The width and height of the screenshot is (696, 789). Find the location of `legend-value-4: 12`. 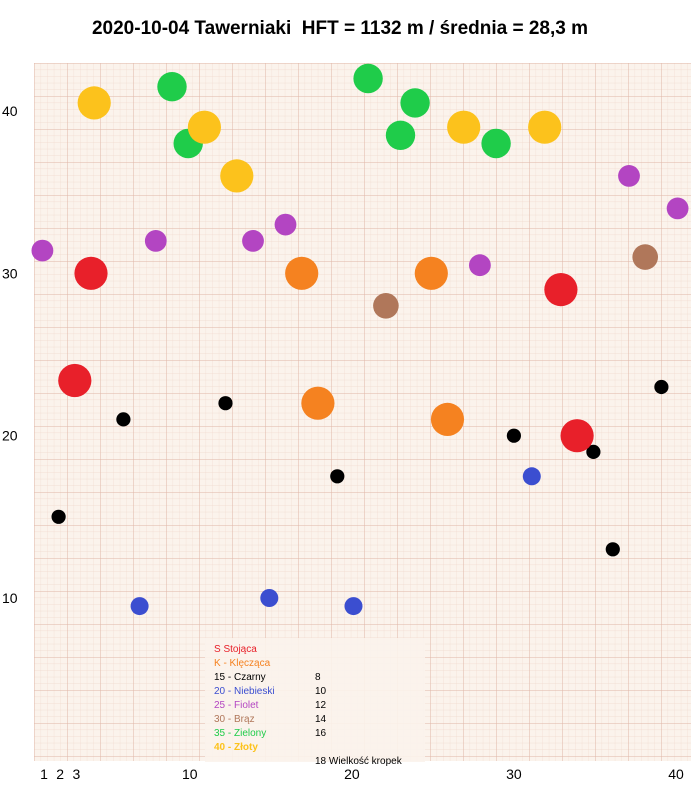

legend-value-4: 12 is located at coordinates (321, 705).